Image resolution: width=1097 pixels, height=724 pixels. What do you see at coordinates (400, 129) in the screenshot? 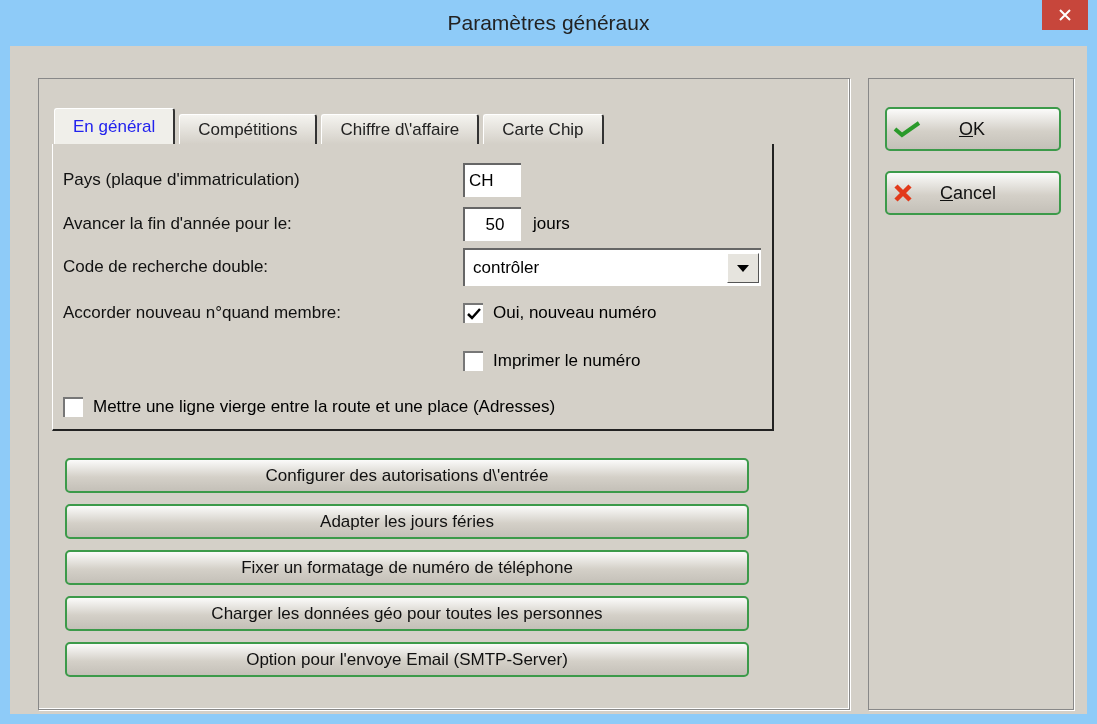
I see `tab: Chiffre d\'affaire` at bounding box center [400, 129].